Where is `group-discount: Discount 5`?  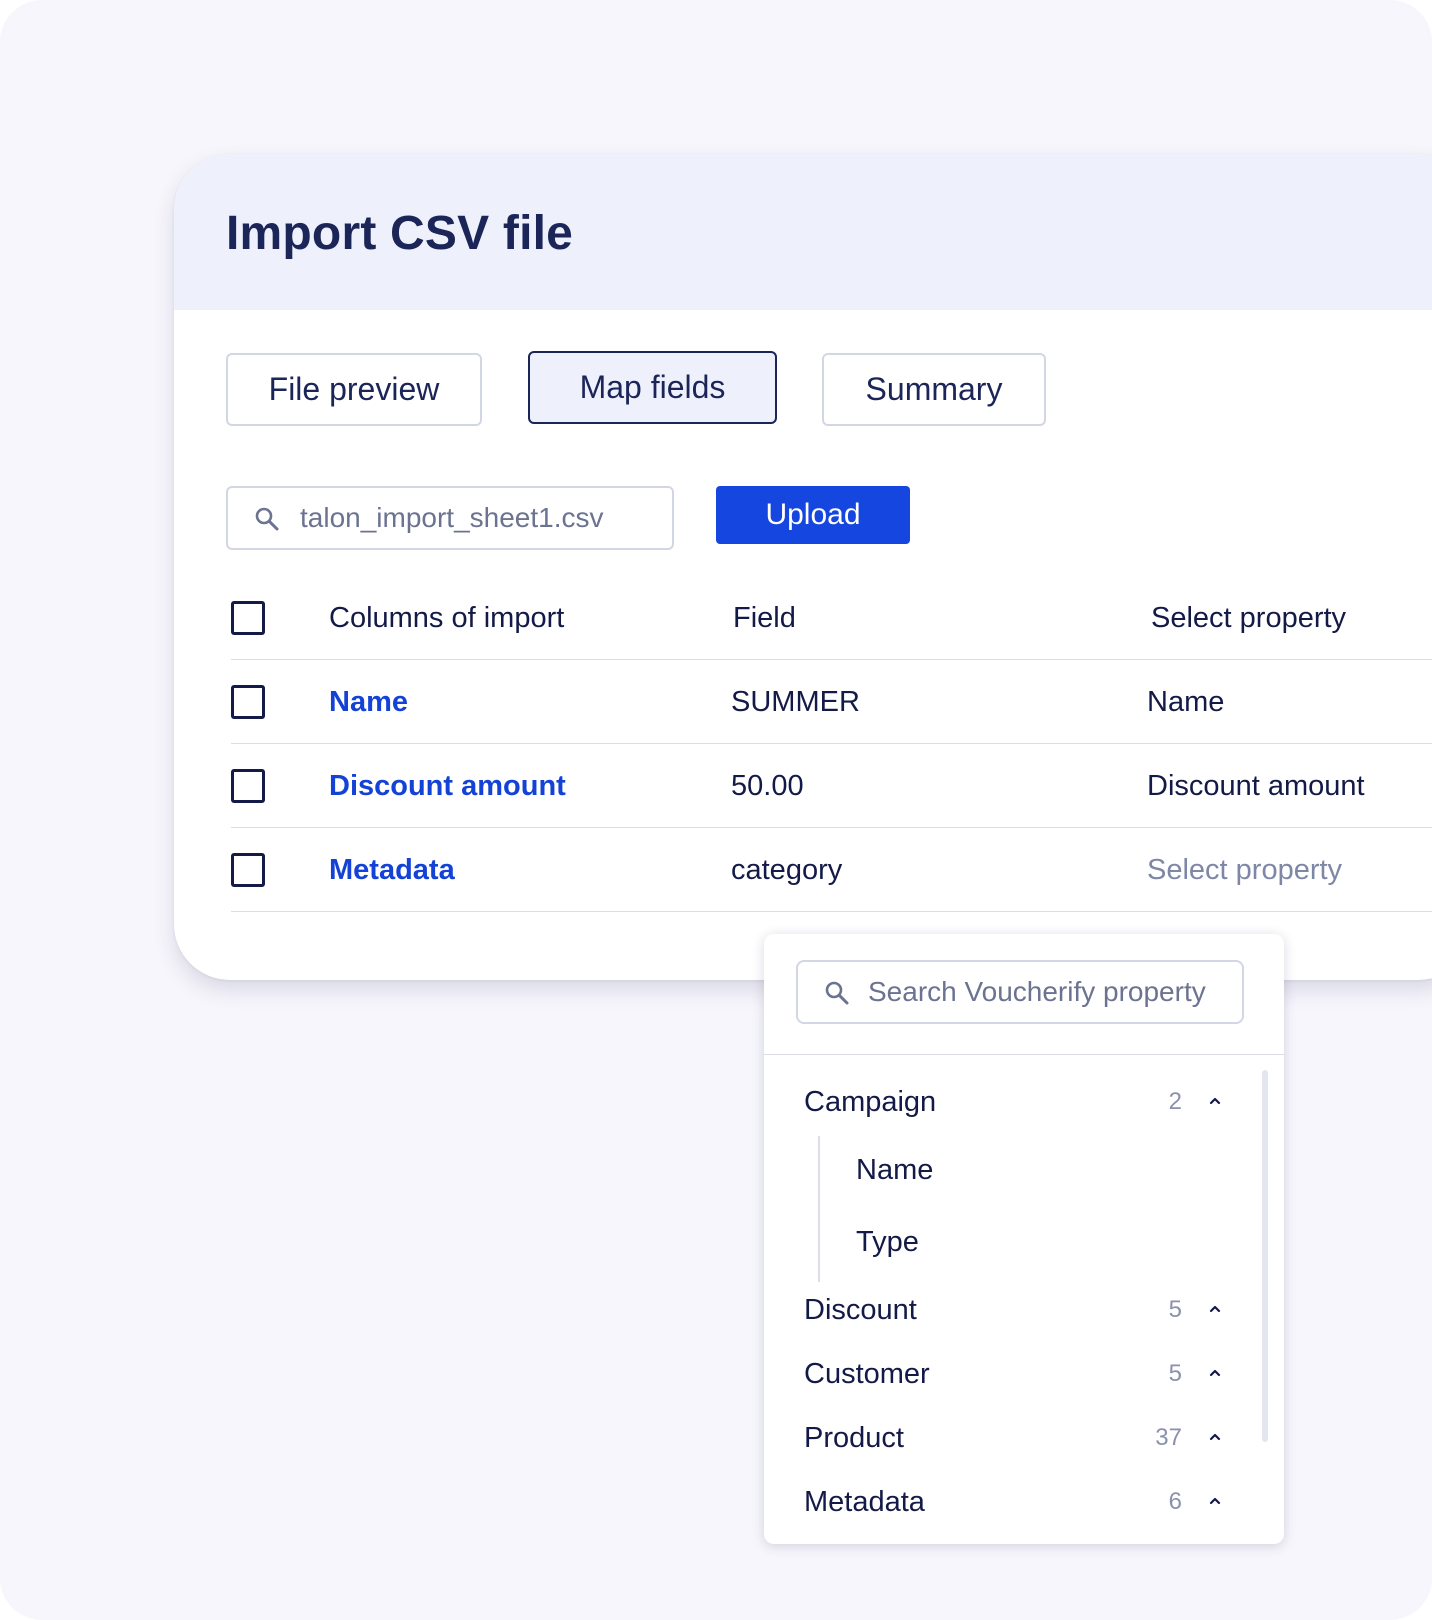 group-discount: Discount 5 is located at coordinates (1014, 1314).